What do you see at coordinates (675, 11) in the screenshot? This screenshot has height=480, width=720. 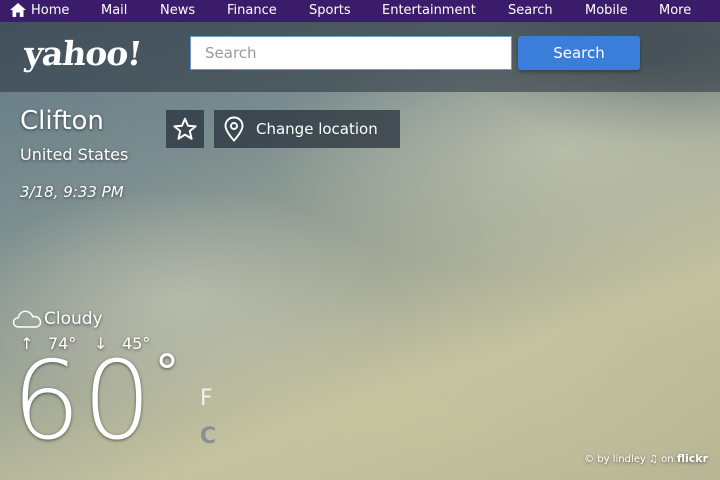 I see `nav-item-more: More` at bounding box center [675, 11].